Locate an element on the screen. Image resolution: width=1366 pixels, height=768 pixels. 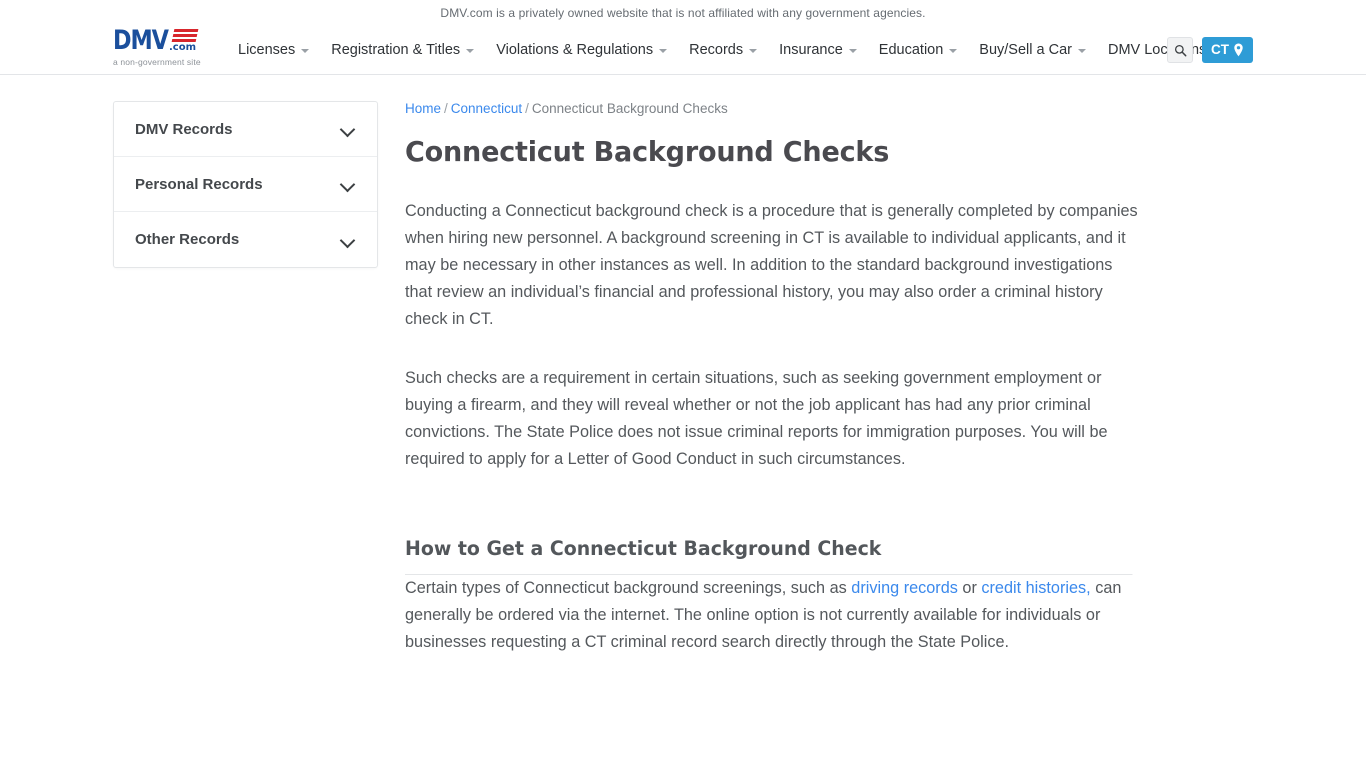
nav-item-licenses: Licenses is located at coordinates (279, 50).